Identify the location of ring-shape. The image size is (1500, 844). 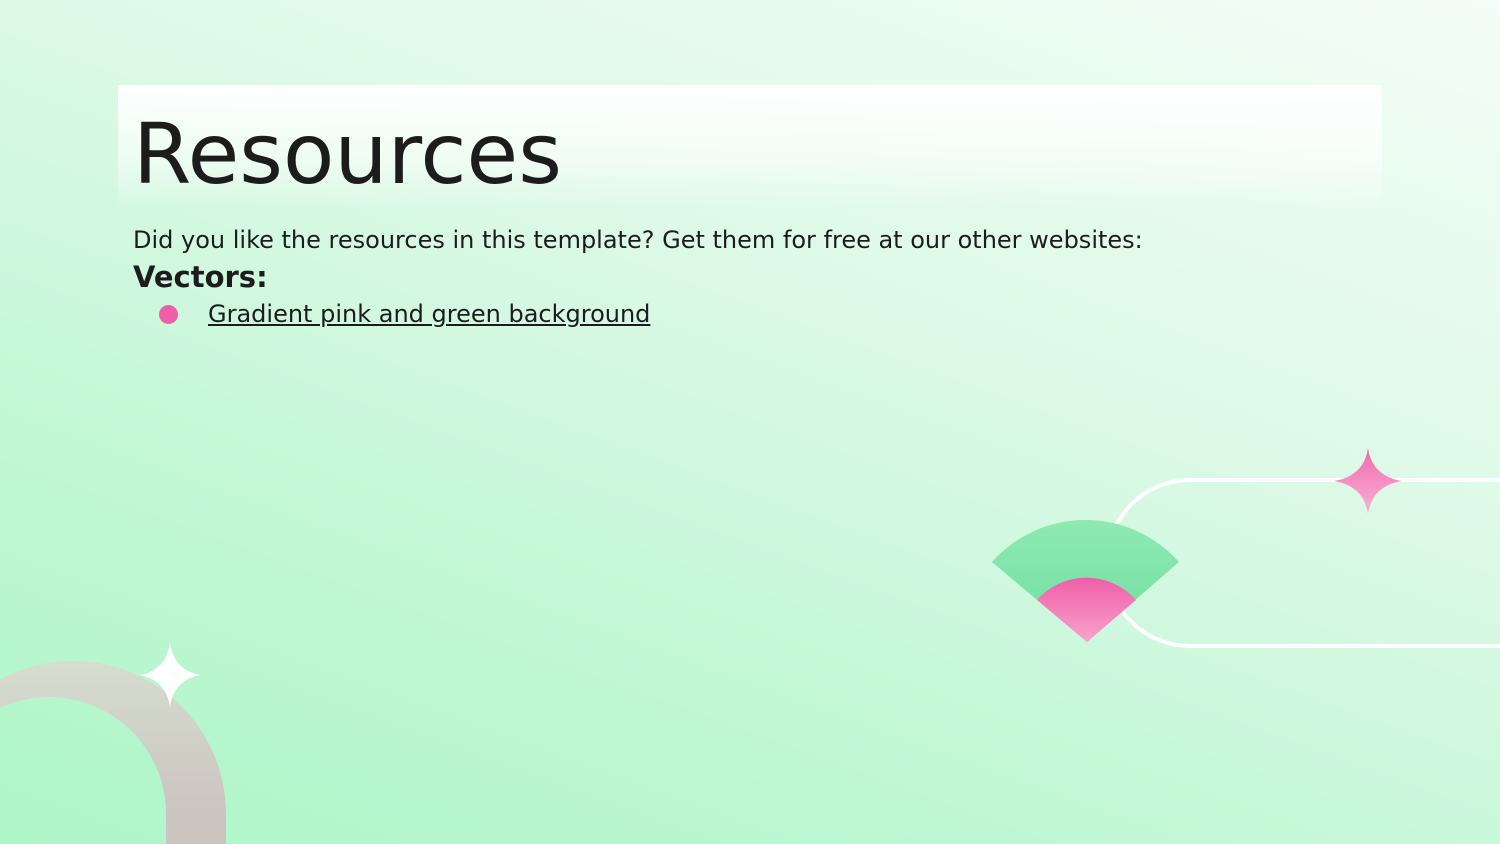
(113, 737).